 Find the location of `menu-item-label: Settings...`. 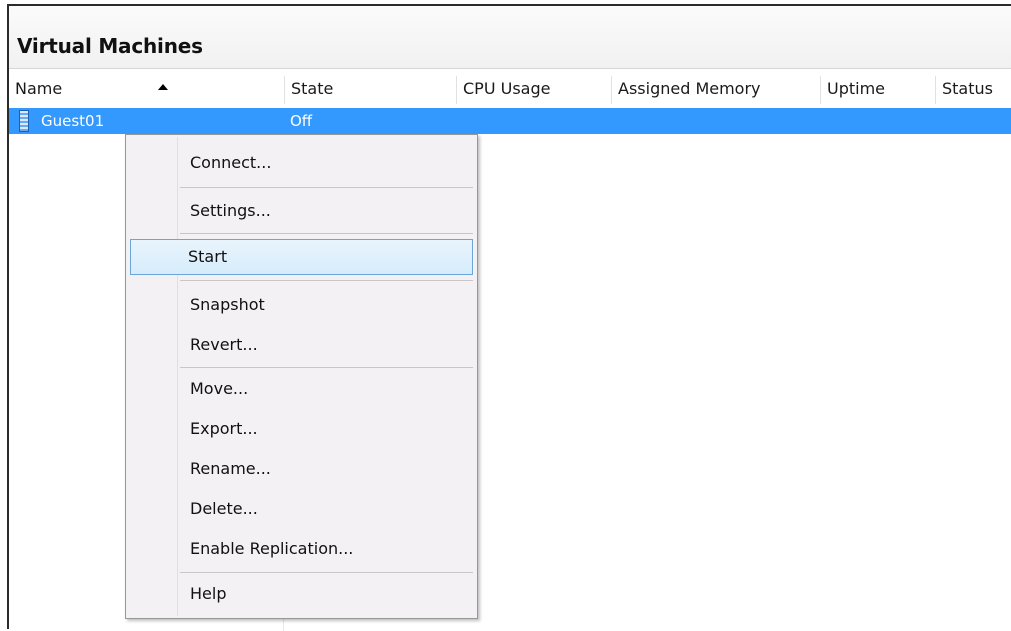

menu-item-label: Settings... is located at coordinates (230, 210).